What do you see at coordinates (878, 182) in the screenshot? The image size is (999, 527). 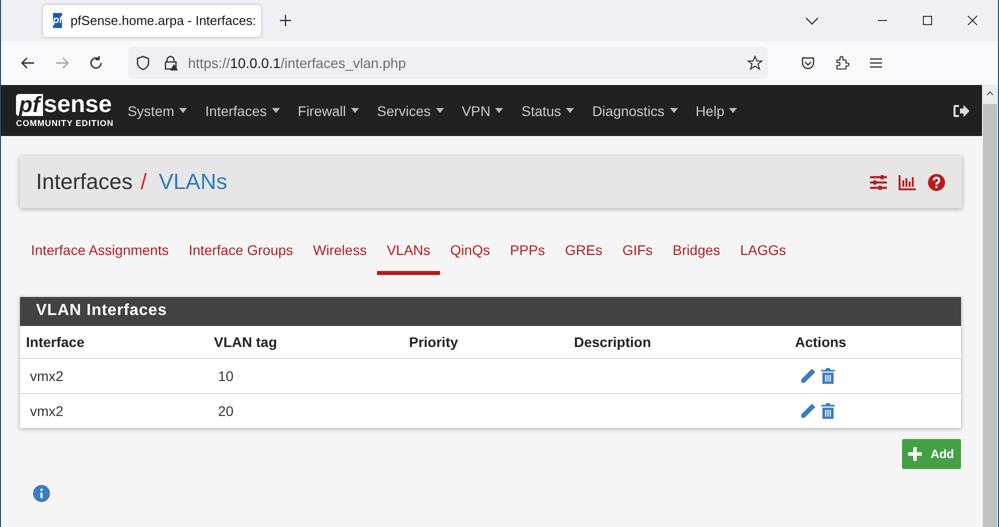 I see `sliders-icon` at bounding box center [878, 182].